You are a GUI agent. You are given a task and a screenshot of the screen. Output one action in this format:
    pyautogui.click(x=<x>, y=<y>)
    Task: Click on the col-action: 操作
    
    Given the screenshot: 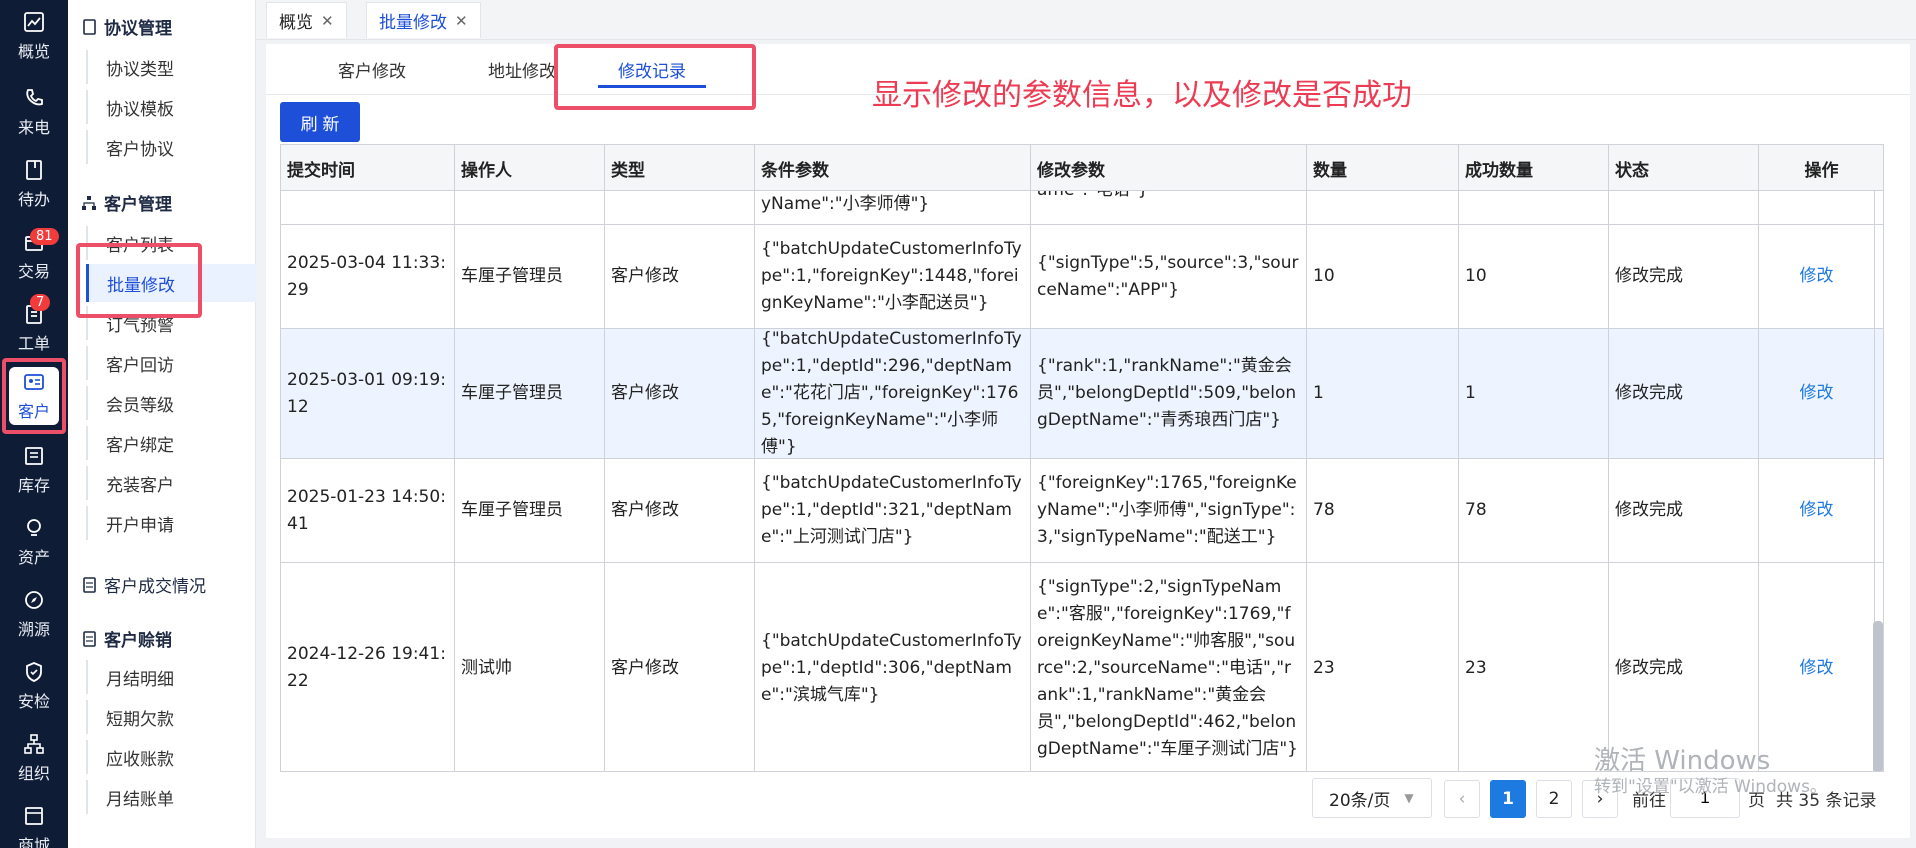 What is the action you would take?
    pyautogui.click(x=1821, y=168)
    